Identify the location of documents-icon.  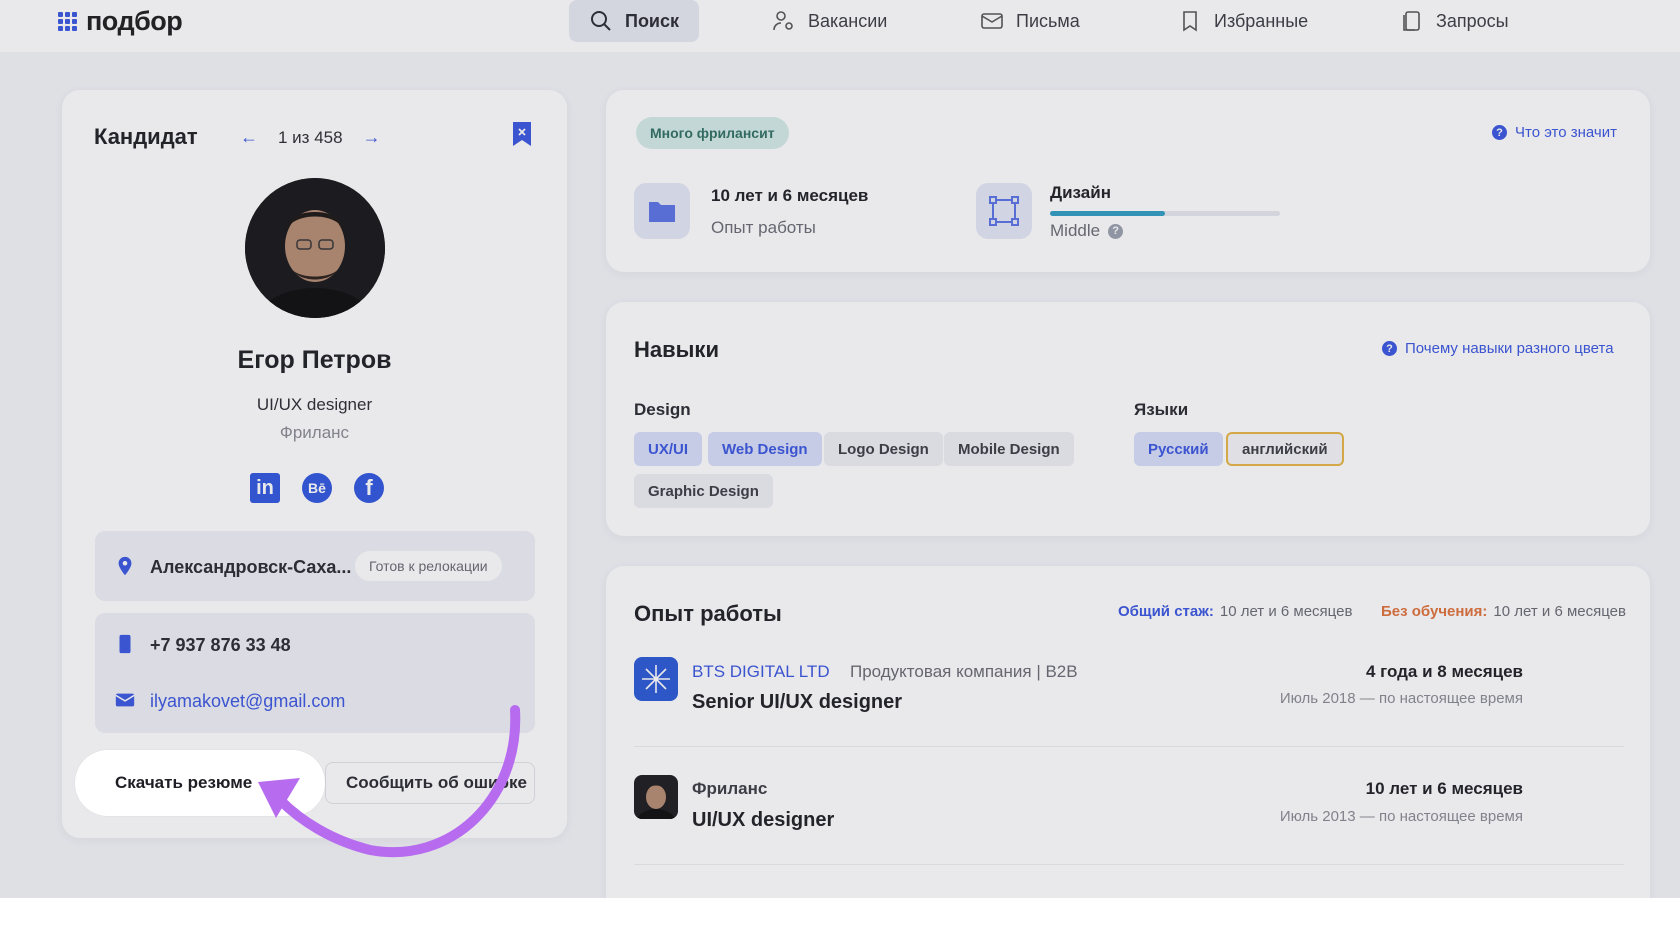
(1411, 21).